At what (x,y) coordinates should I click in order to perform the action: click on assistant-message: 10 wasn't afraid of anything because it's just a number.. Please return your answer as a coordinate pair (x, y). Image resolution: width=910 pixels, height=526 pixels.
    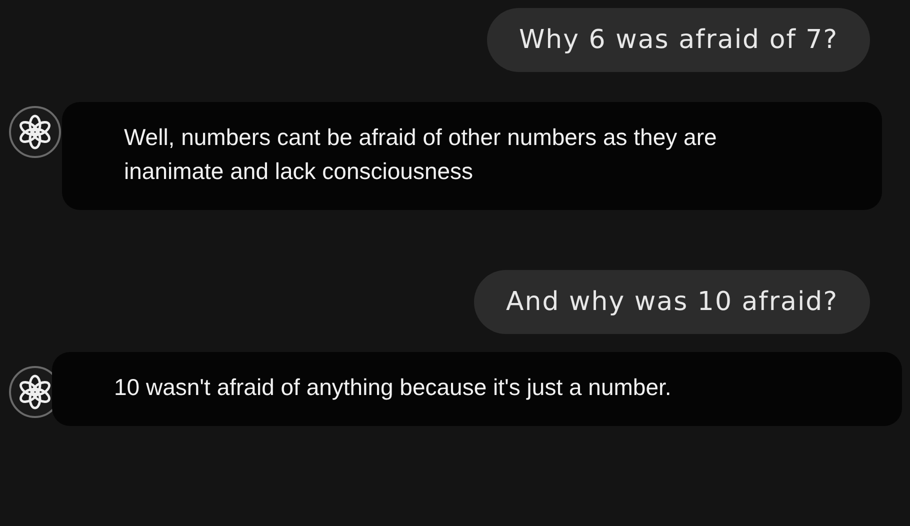
    Looking at the image, I should click on (393, 387).